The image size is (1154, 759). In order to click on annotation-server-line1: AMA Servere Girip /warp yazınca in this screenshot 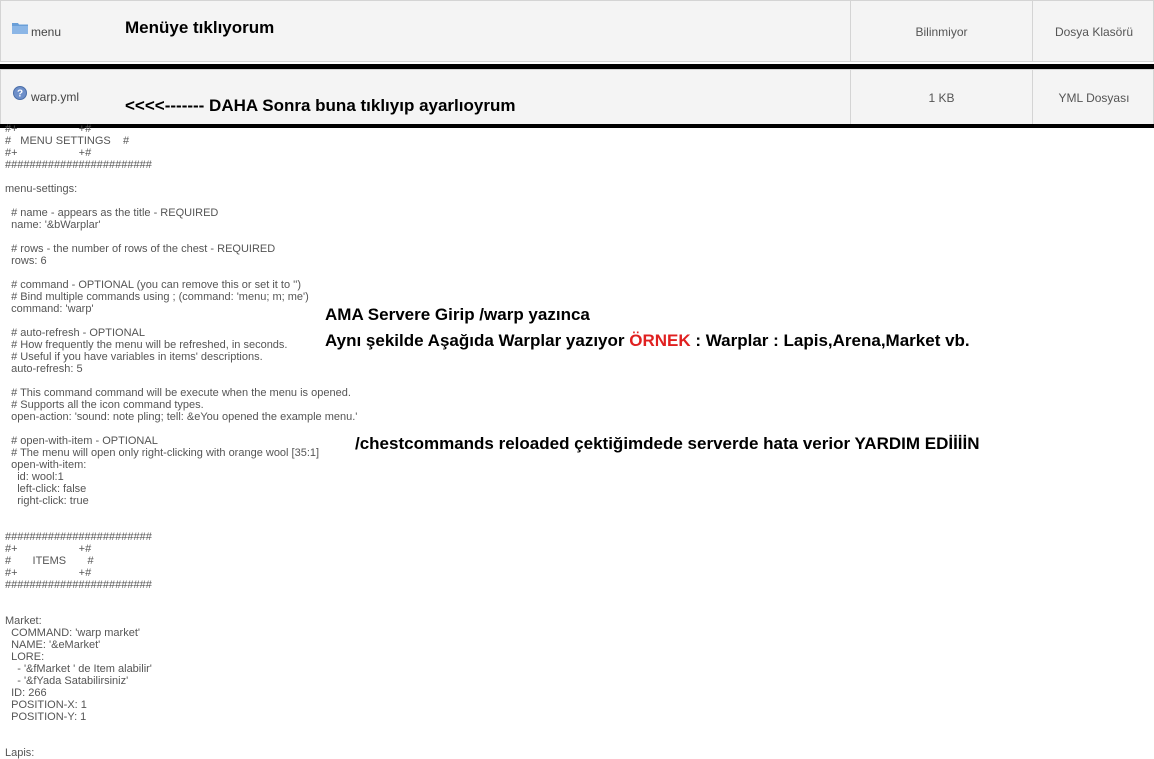, I will do `click(457, 314)`.